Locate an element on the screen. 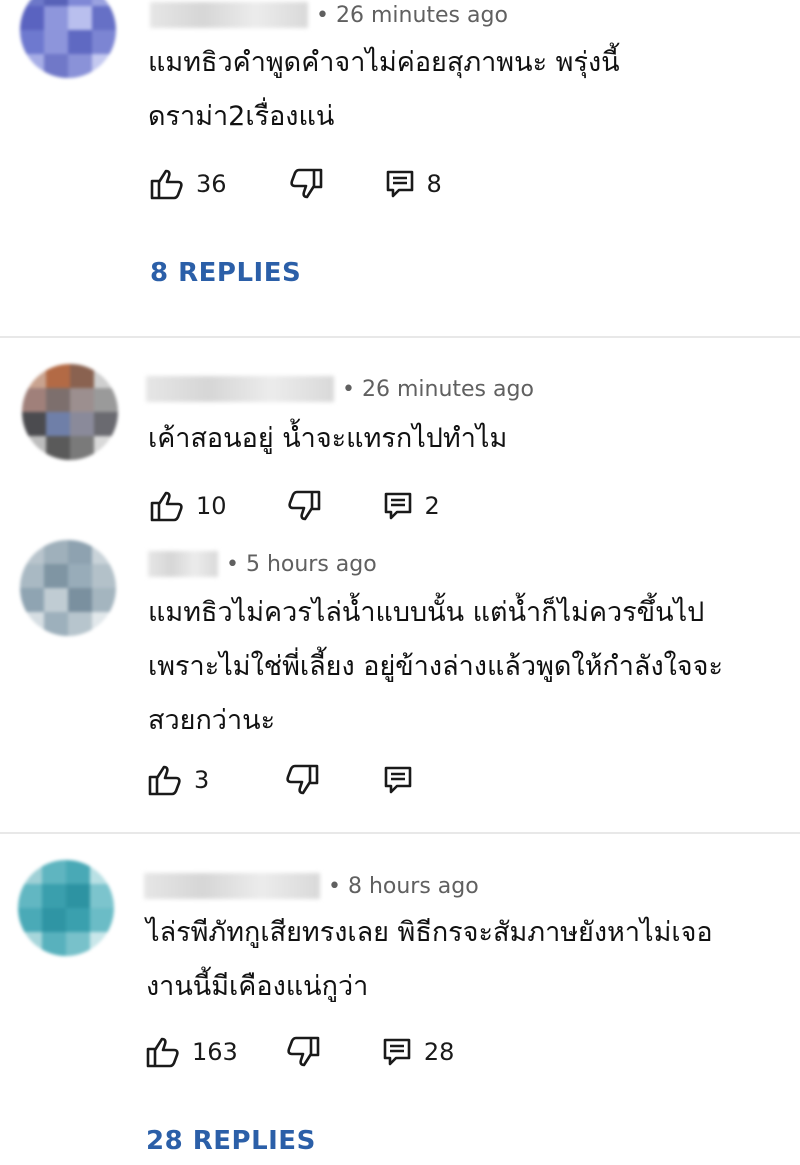 The width and height of the screenshot is (800, 1165). comment-meta: • 5 hours ago is located at coordinates (262, 564).